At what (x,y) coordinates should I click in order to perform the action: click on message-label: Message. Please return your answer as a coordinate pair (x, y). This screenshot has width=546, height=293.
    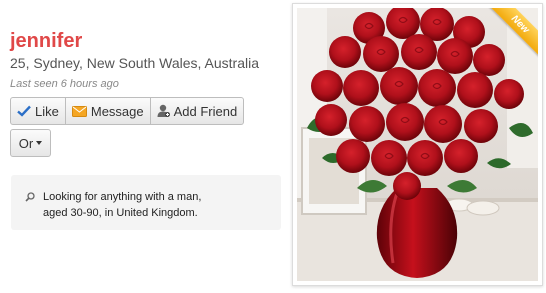
    Looking at the image, I should click on (117, 111).